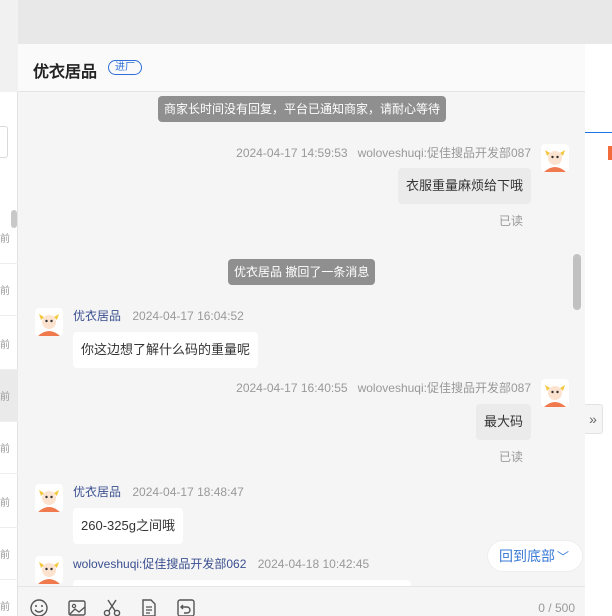 This screenshot has height=616, width=612. What do you see at coordinates (39, 607) in the screenshot?
I see `emoji-icon` at bounding box center [39, 607].